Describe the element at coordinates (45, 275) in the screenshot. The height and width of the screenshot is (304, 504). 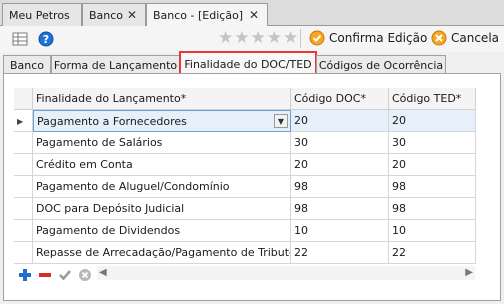
I see `remove-row-icon` at that location.